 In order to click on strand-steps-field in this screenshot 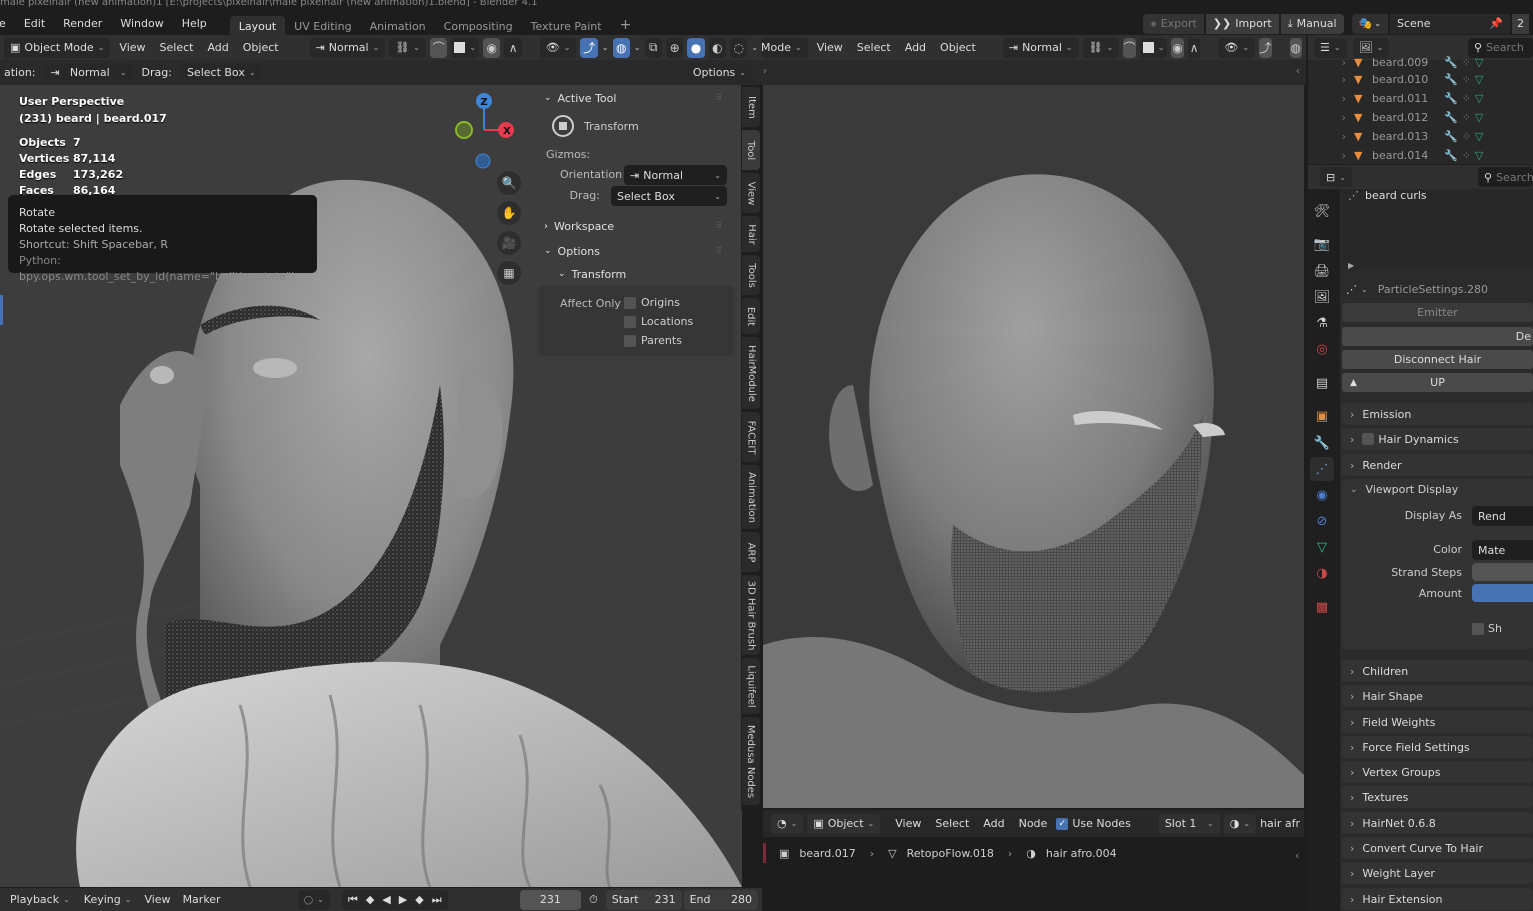, I will do `click(1502, 572)`.